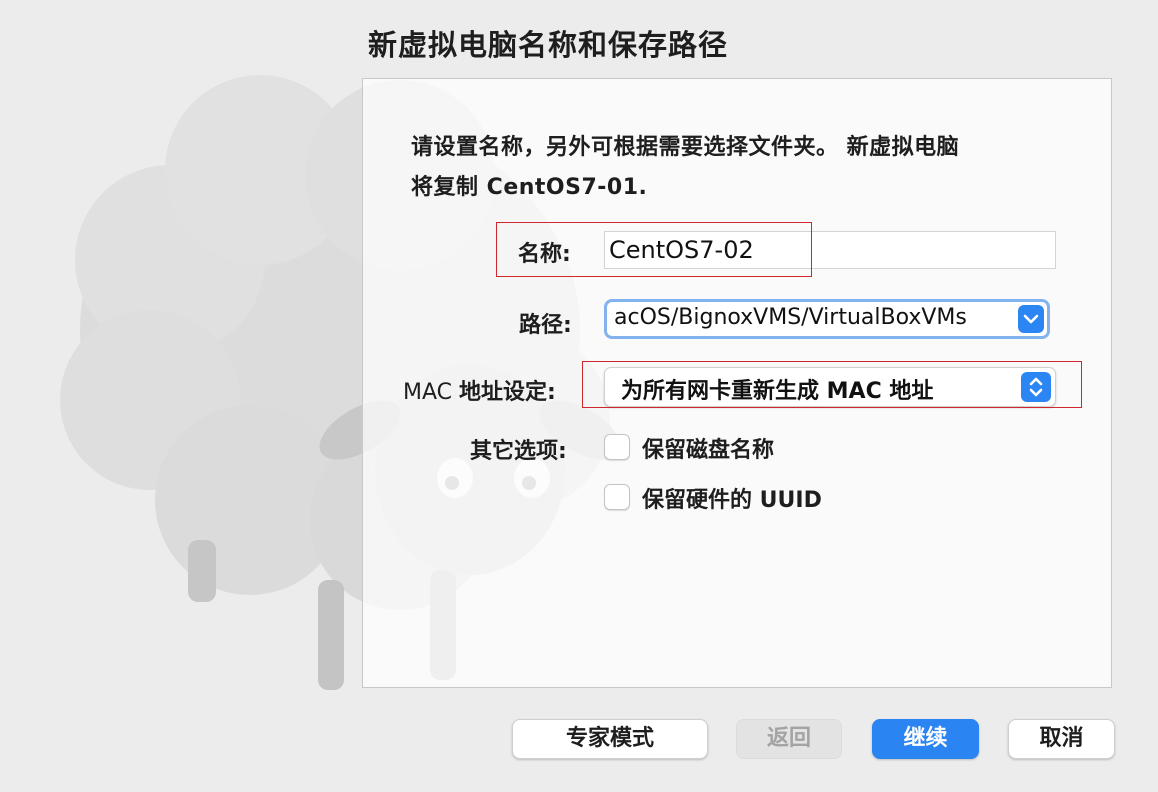  Describe the element at coordinates (544, 254) in the screenshot. I see `name-label: 名称:` at that location.